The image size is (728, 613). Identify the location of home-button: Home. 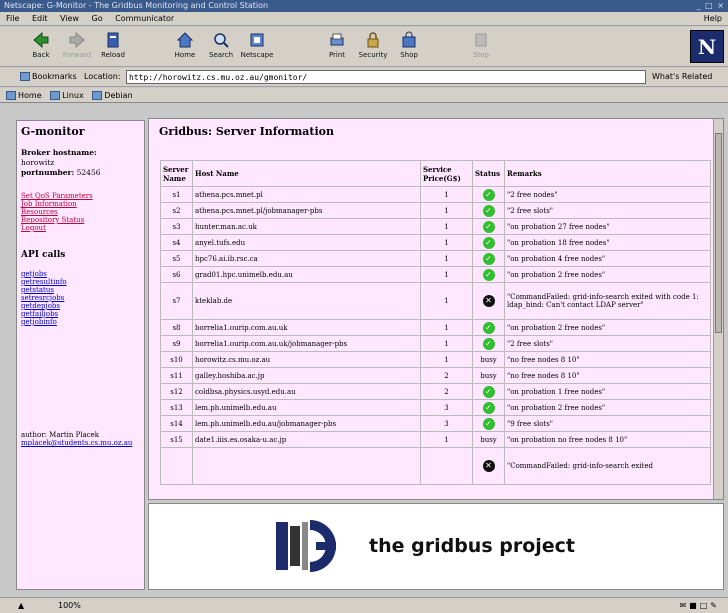
(185, 47).